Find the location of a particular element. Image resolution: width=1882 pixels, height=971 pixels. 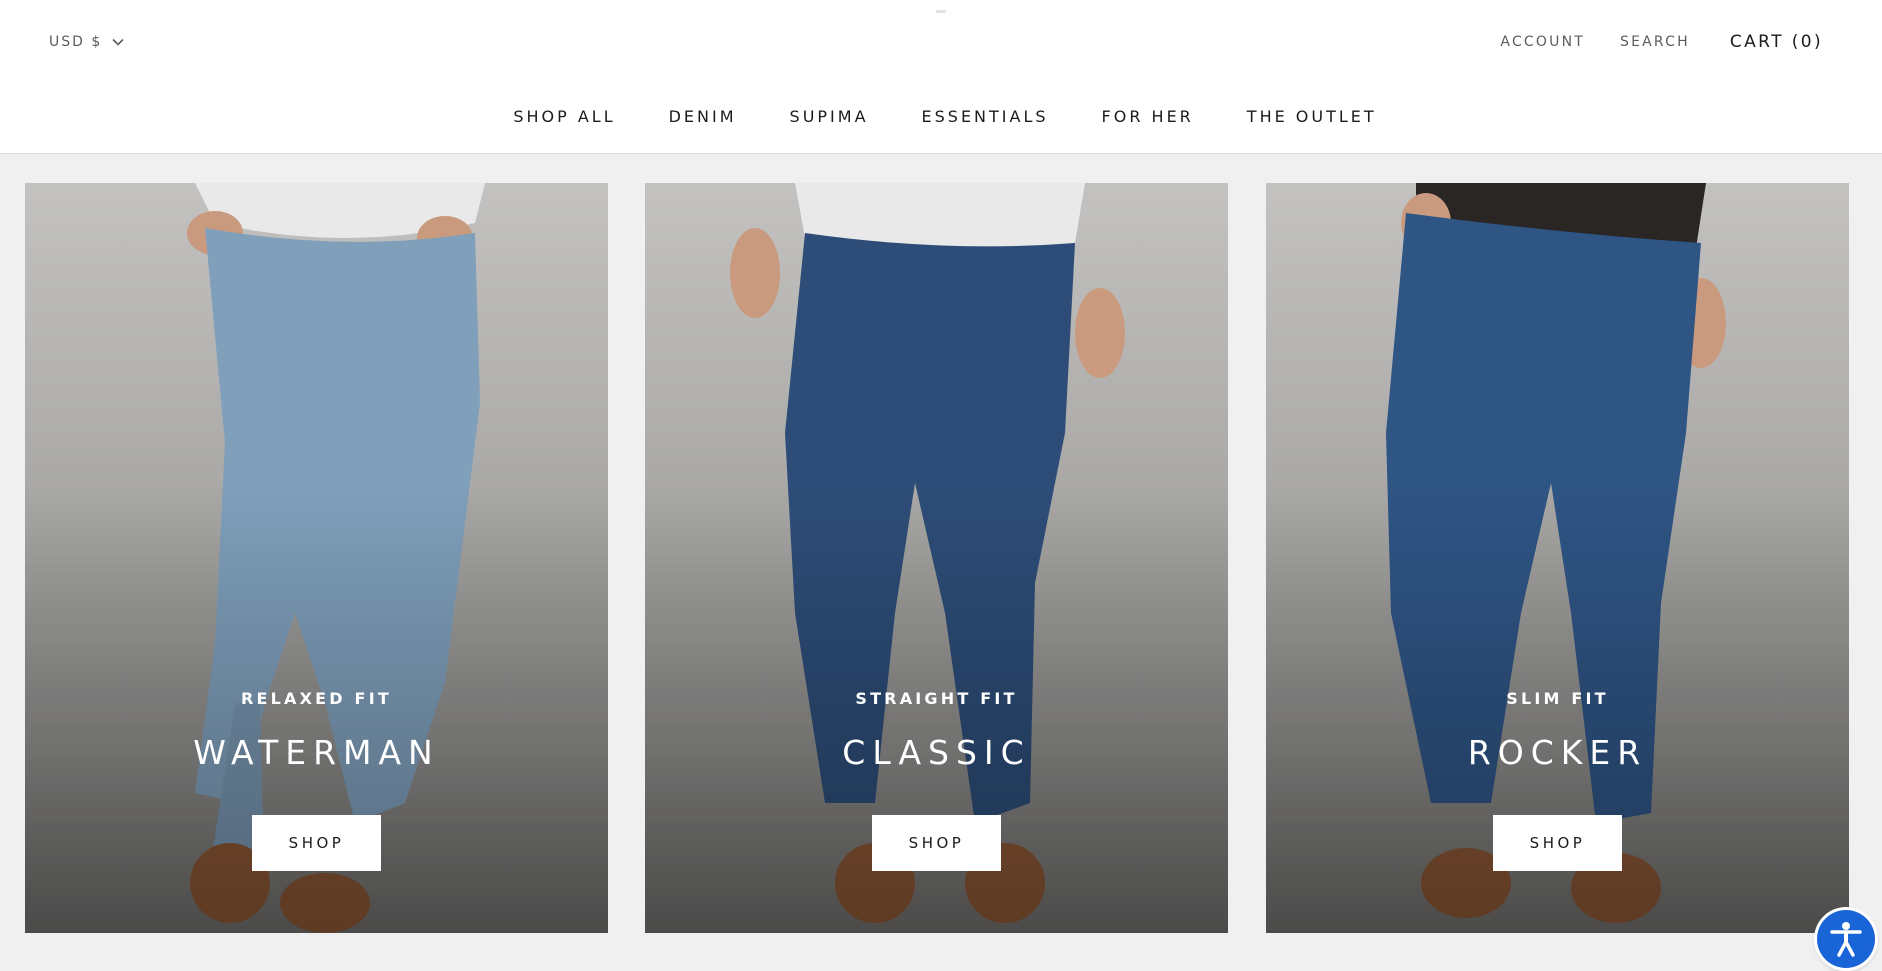

nav-the-outlet: THE OUTLET is located at coordinates (1312, 116).